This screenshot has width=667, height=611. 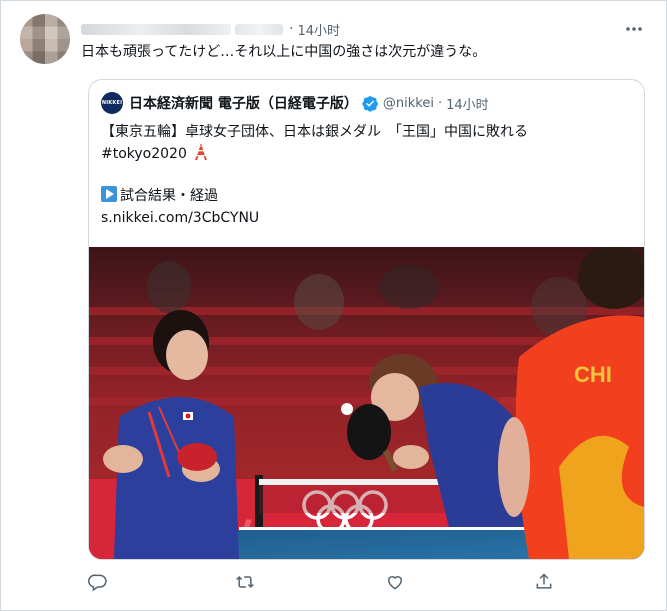 I want to click on author-handle-blurred, so click(x=259, y=29).